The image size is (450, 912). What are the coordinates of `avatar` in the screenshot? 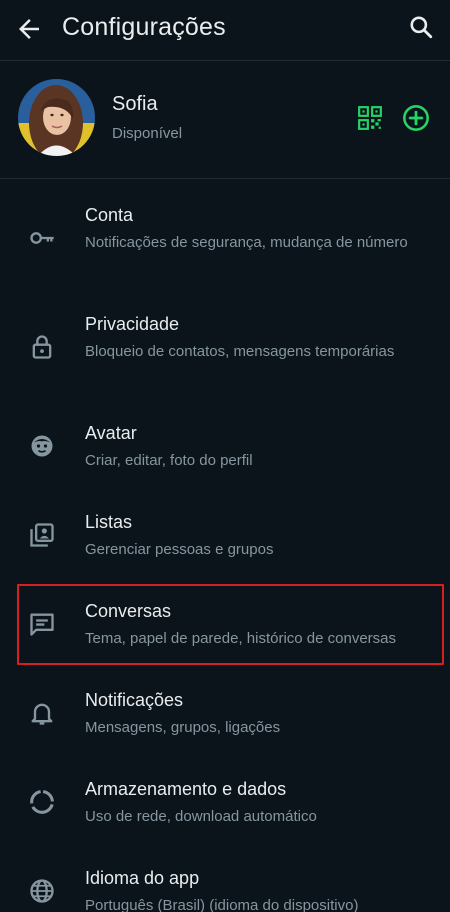 It's located at (56, 117).